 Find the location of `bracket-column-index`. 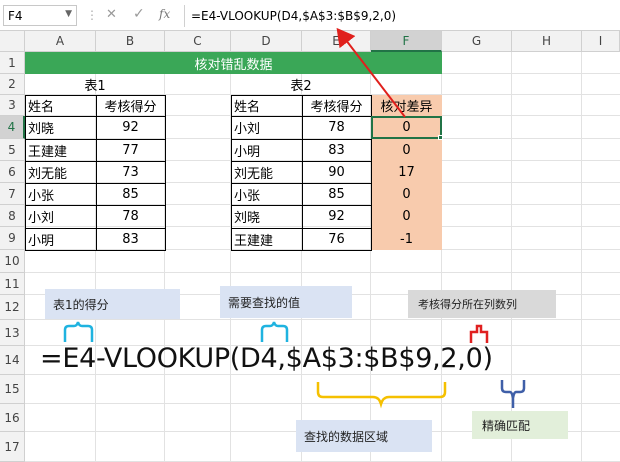

bracket-column-index is located at coordinates (479, 333).